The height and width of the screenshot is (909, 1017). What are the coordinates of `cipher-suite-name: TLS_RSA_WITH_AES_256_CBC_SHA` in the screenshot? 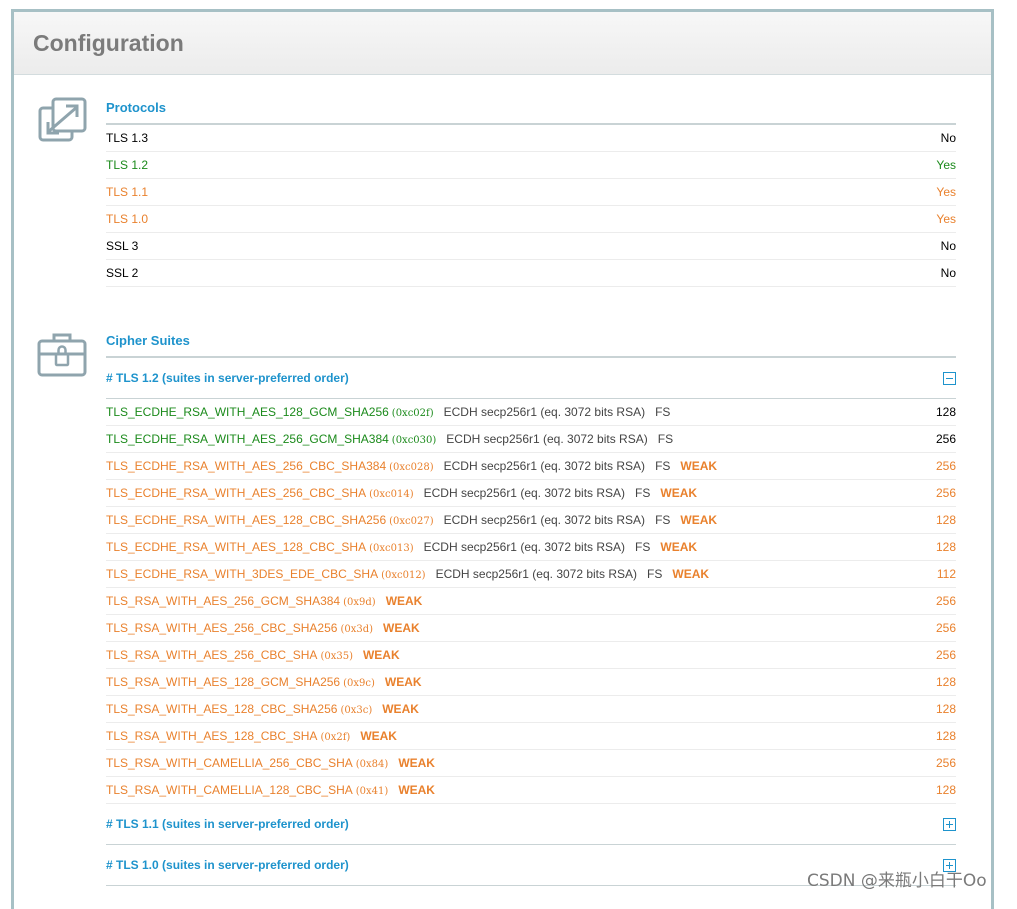 It's located at (212, 655).